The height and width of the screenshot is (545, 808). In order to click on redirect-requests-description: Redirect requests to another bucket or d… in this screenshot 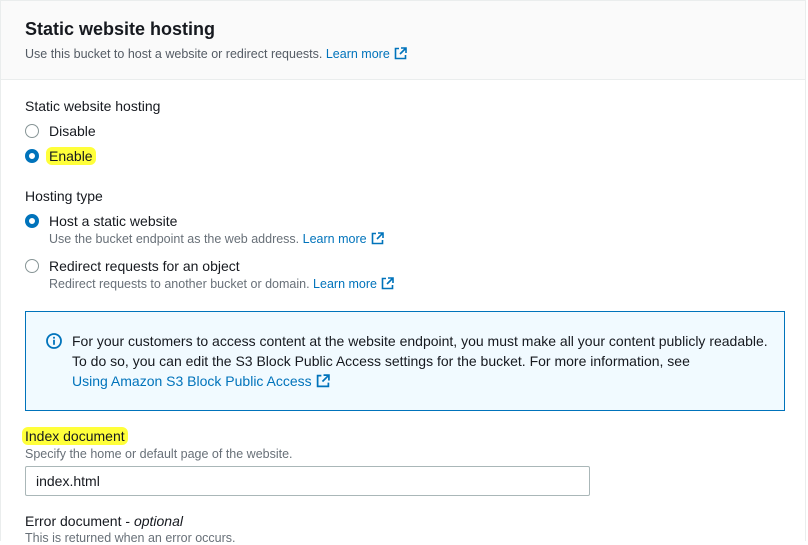, I will do `click(221, 284)`.